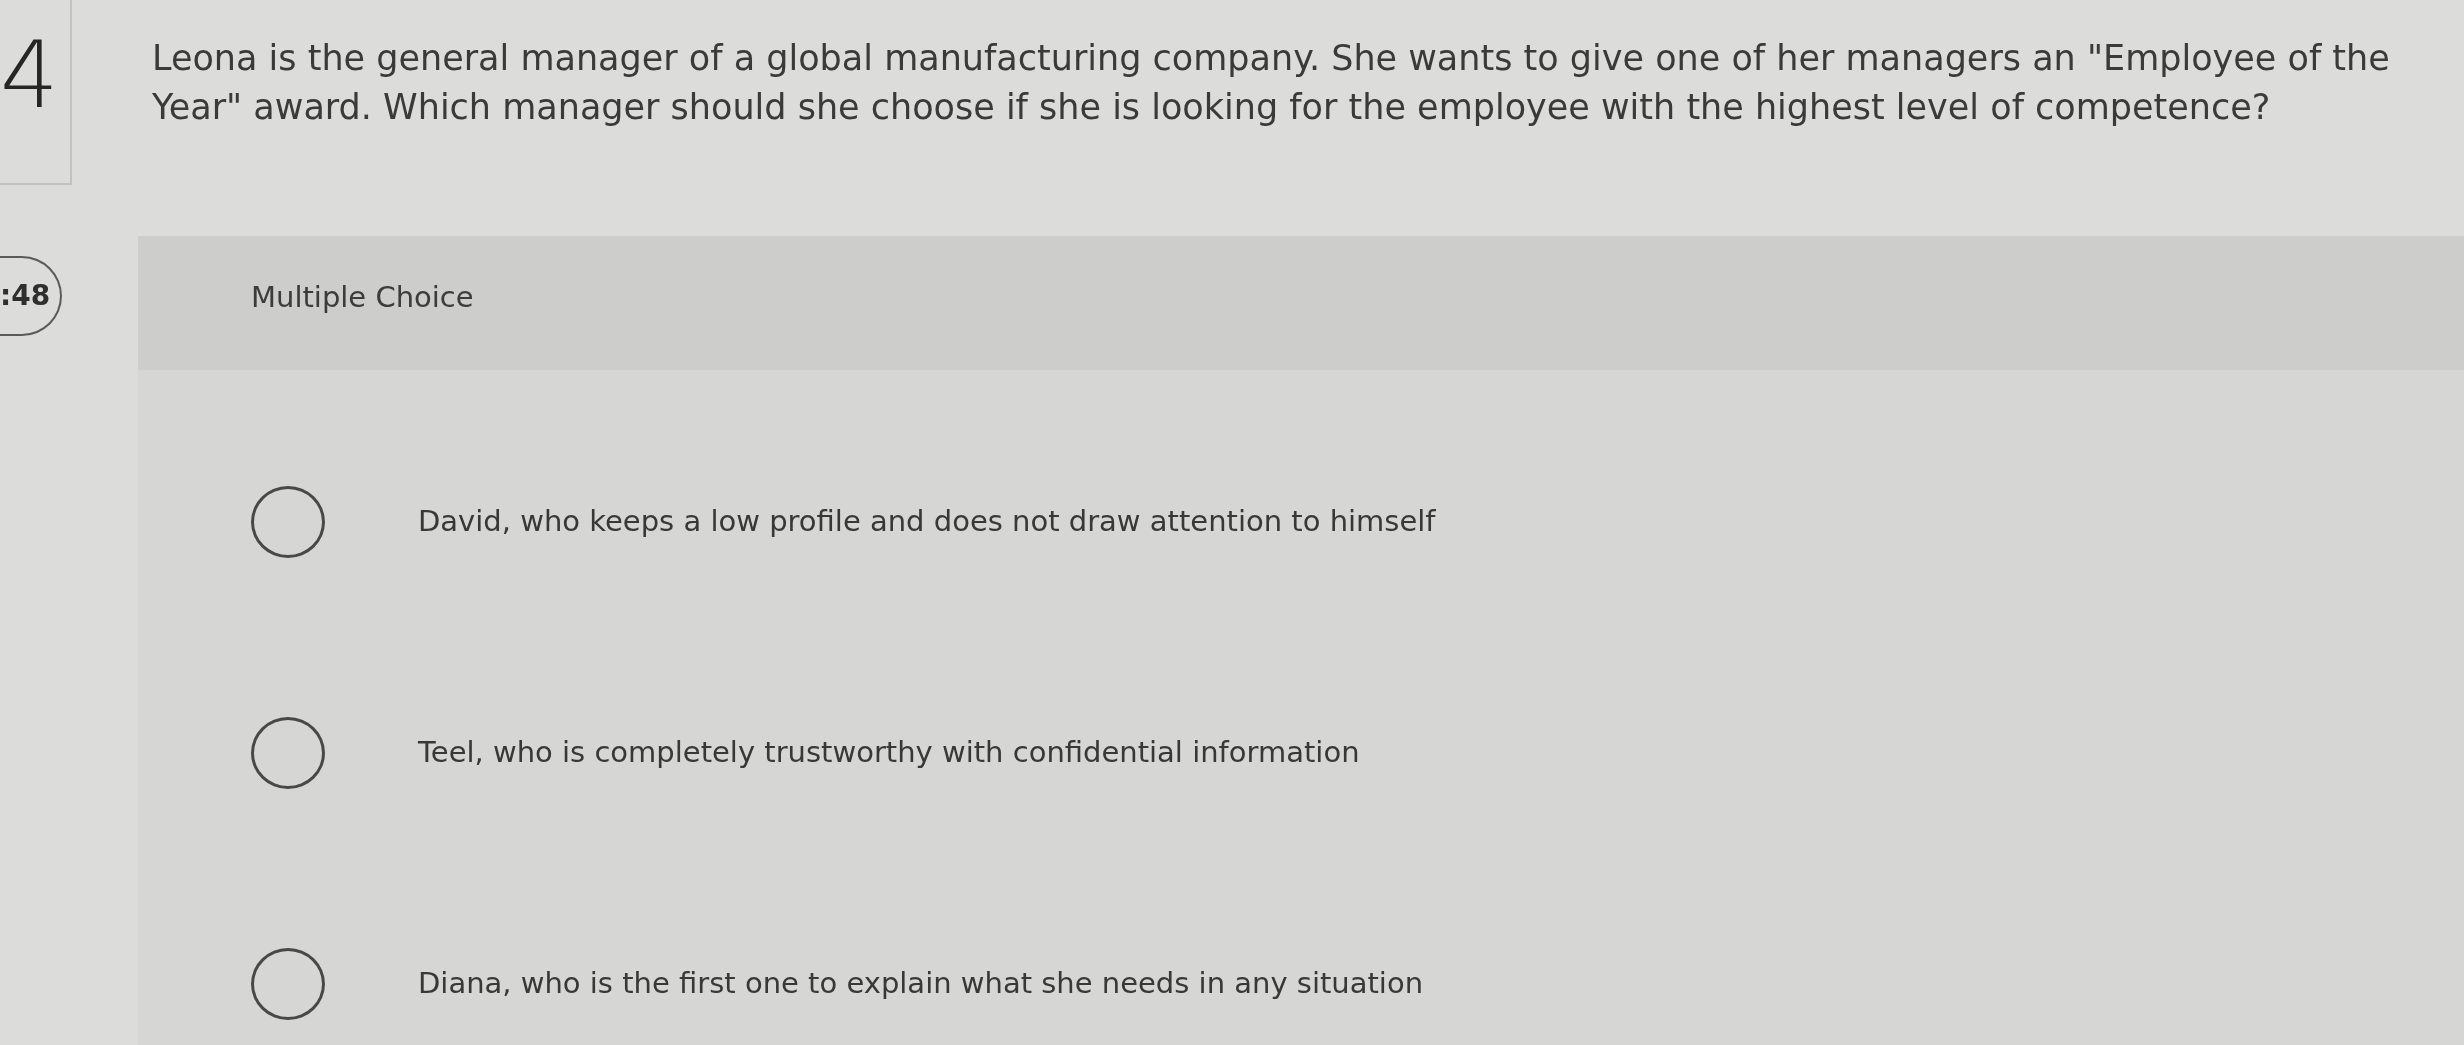  Describe the element at coordinates (921, 984) in the screenshot. I see `option-text: Diana, who is the first one to explain what she needs in any situation` at that location.